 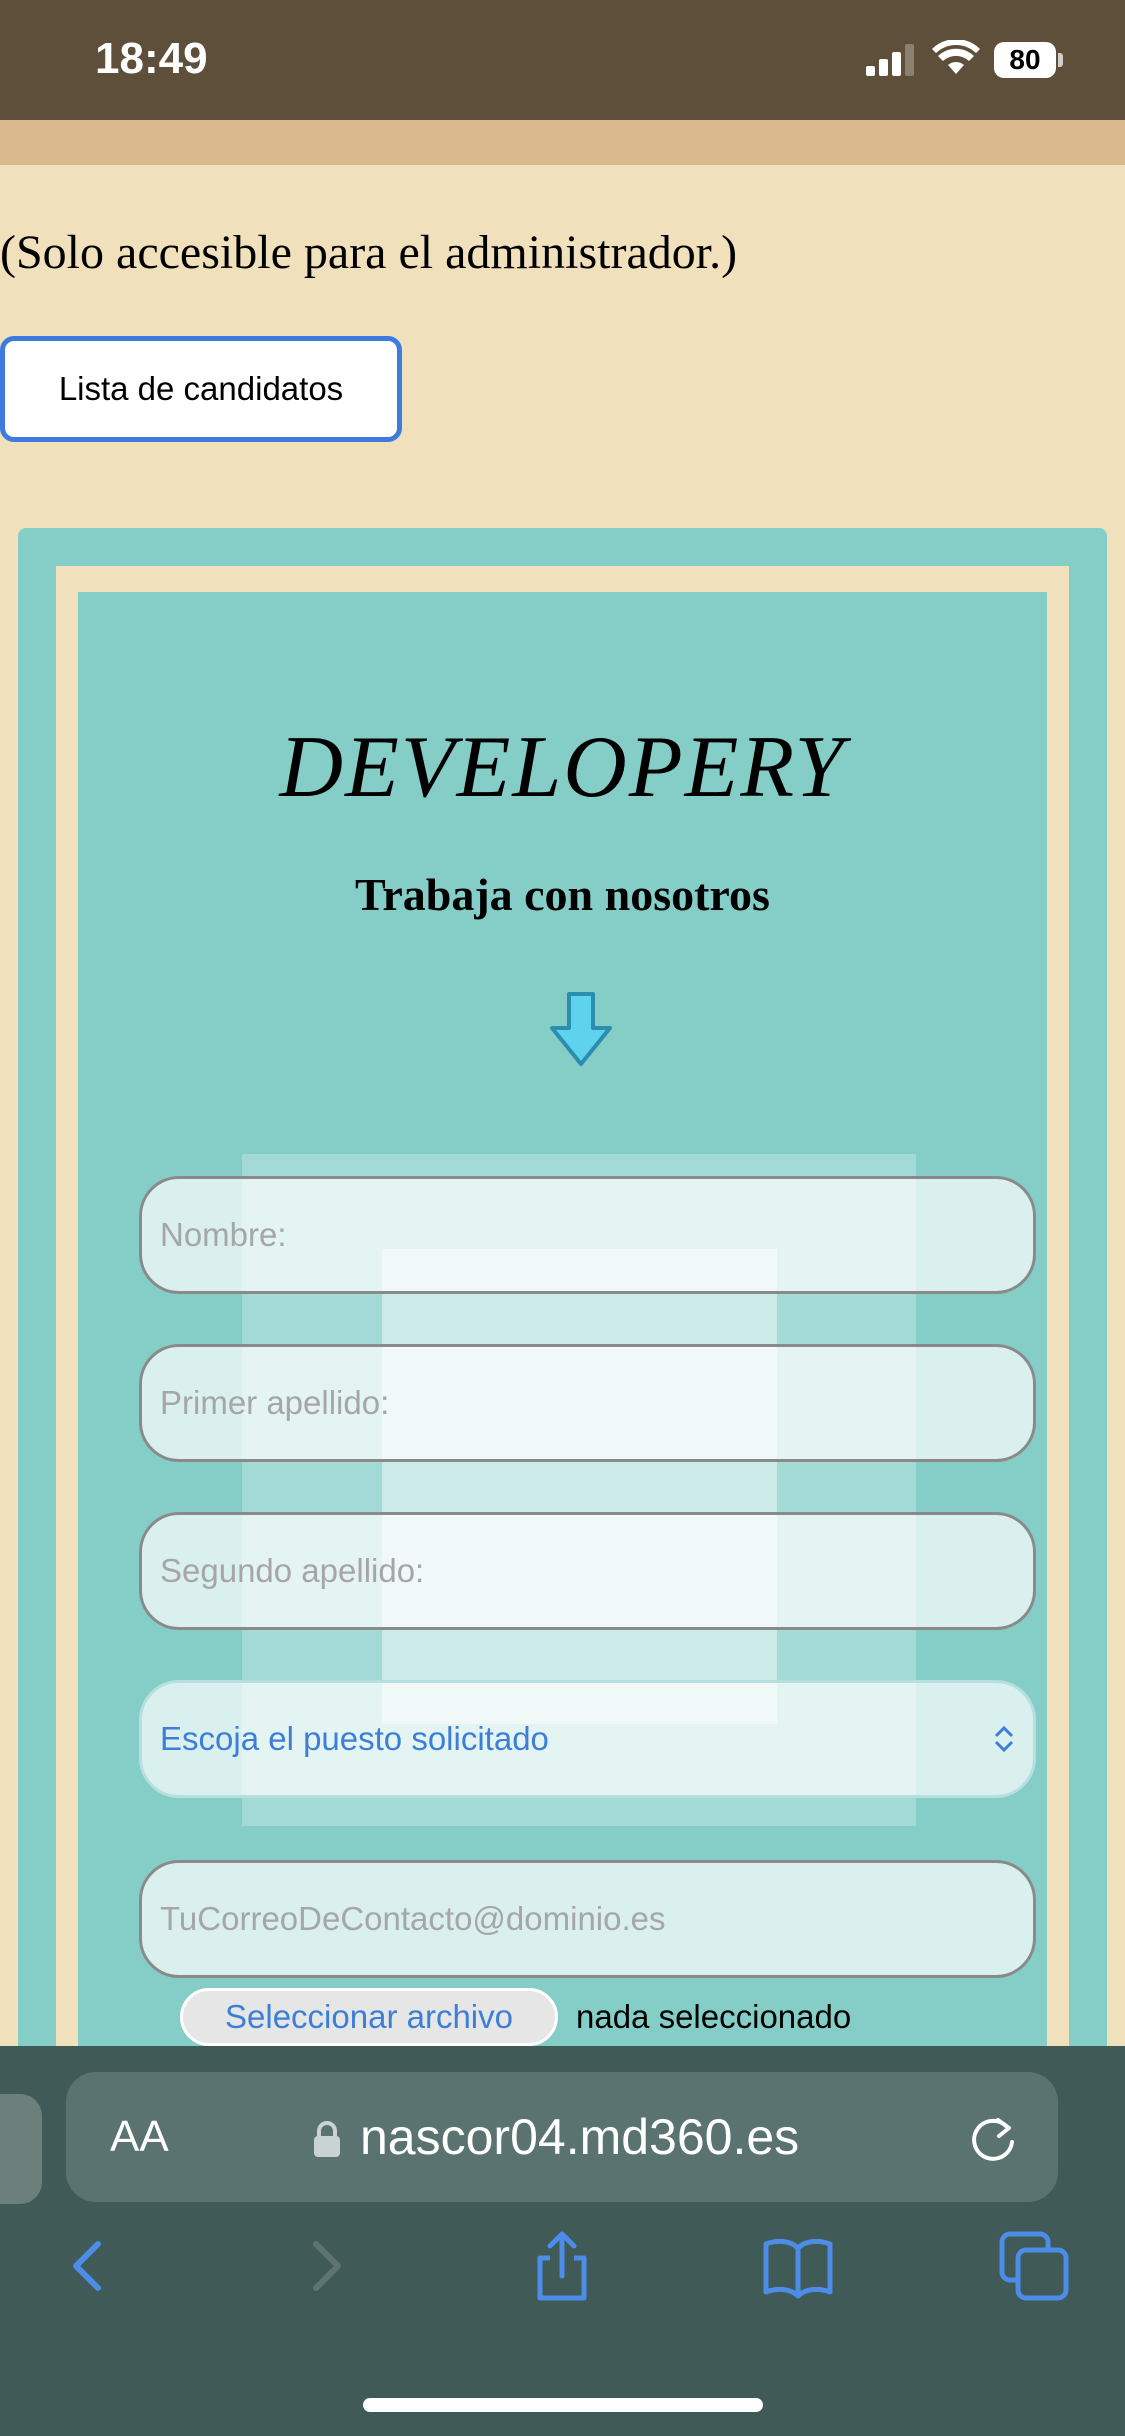 What do you see at coordinates (587, 1235) in the screenshot?
I see `nombre-input: Nombre:` at bounding box center [587, 1235].